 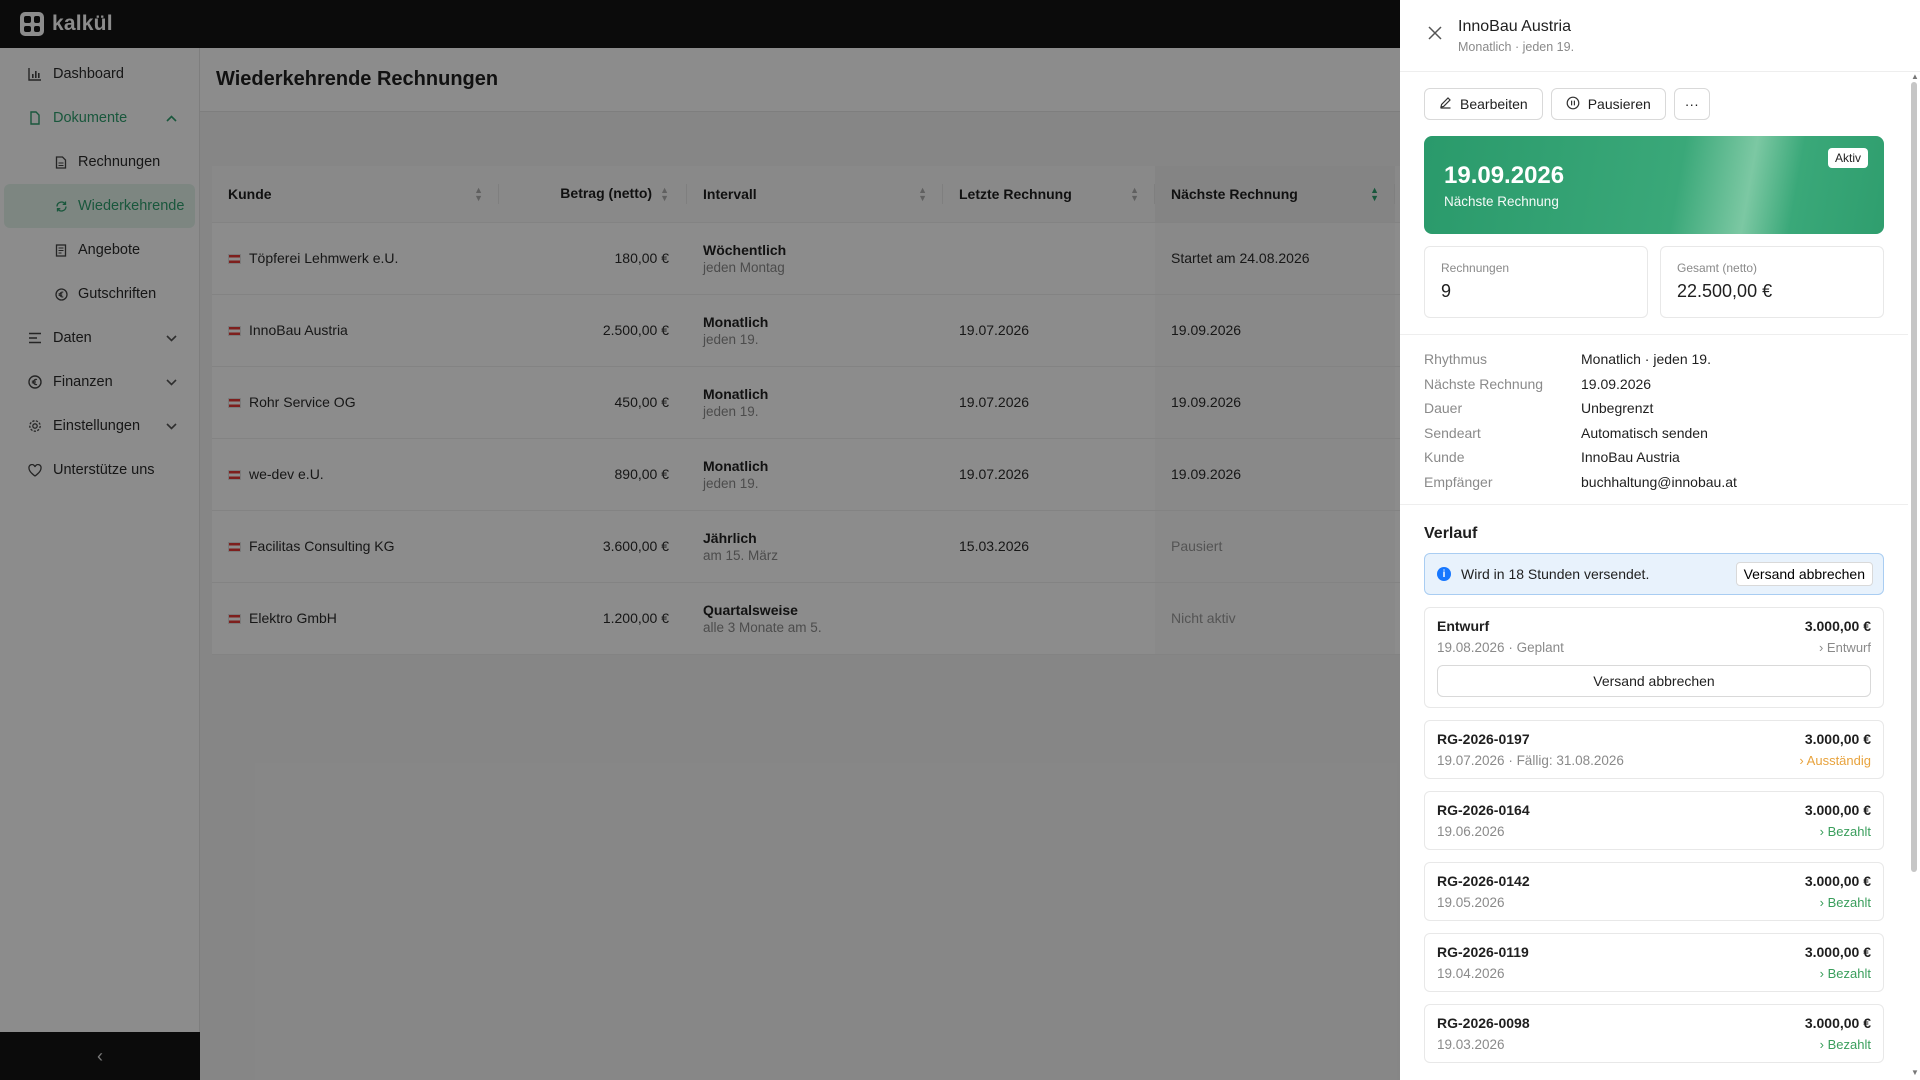 What do you see at coordinates (1573, 104) in the screenshot?
I see `pause-circle-icon` at bounding box center [1573, 104].